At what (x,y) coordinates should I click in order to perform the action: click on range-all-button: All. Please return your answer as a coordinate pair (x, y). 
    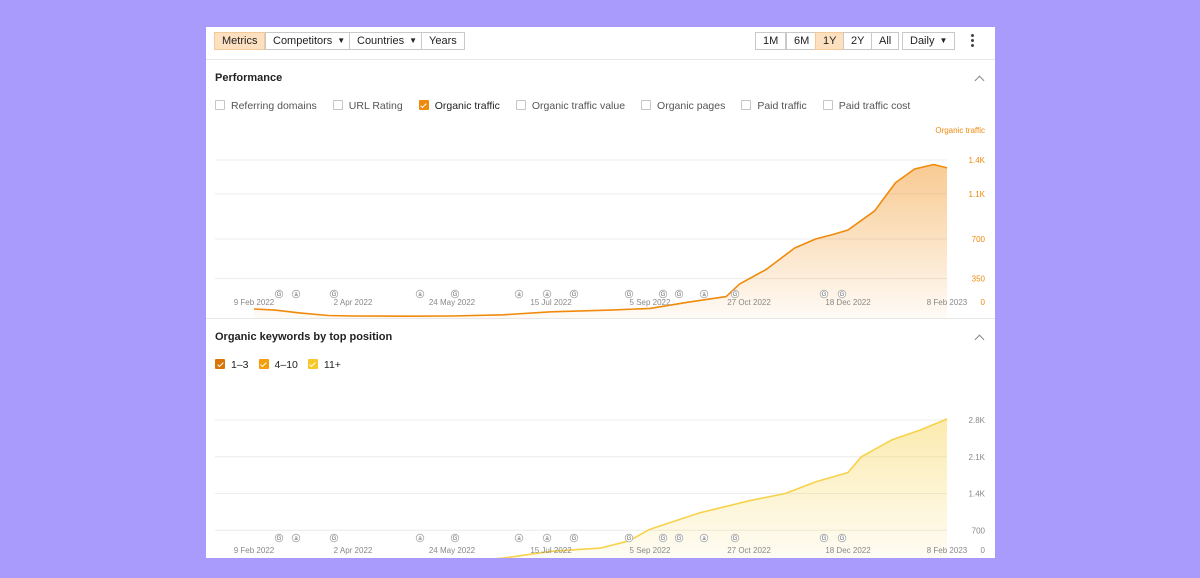
    Looking at the image, I should click on (885, 41).